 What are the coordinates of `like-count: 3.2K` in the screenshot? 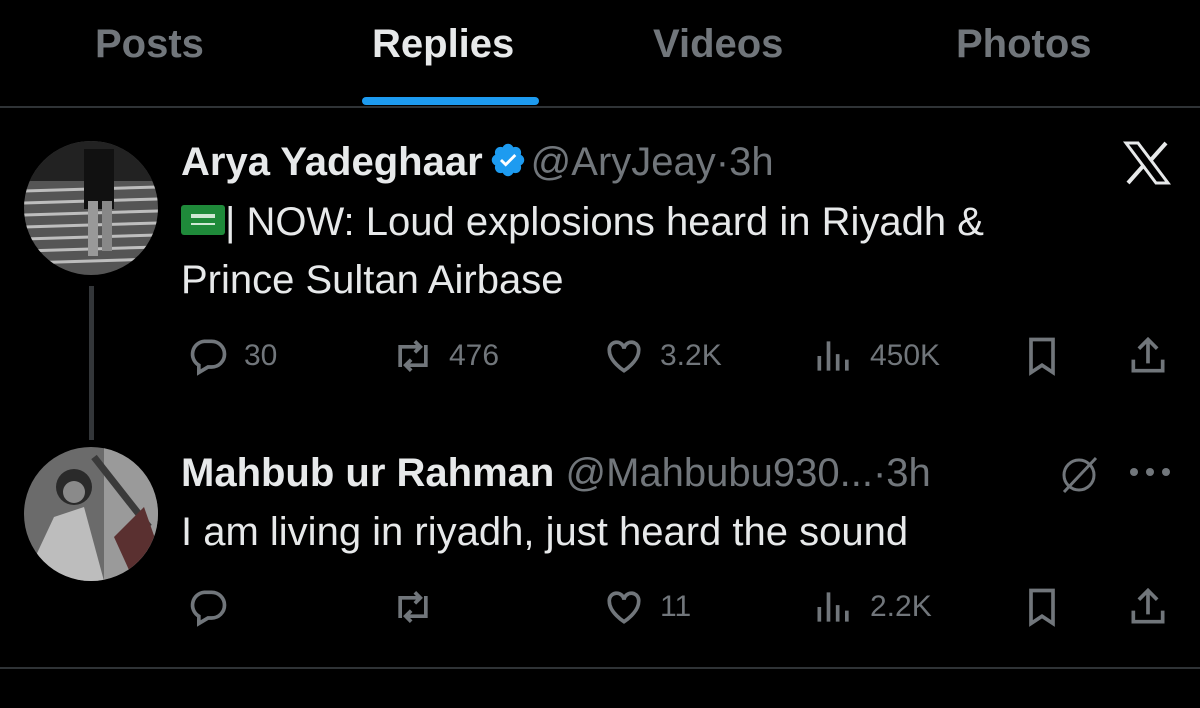 It's located at (691, 355).